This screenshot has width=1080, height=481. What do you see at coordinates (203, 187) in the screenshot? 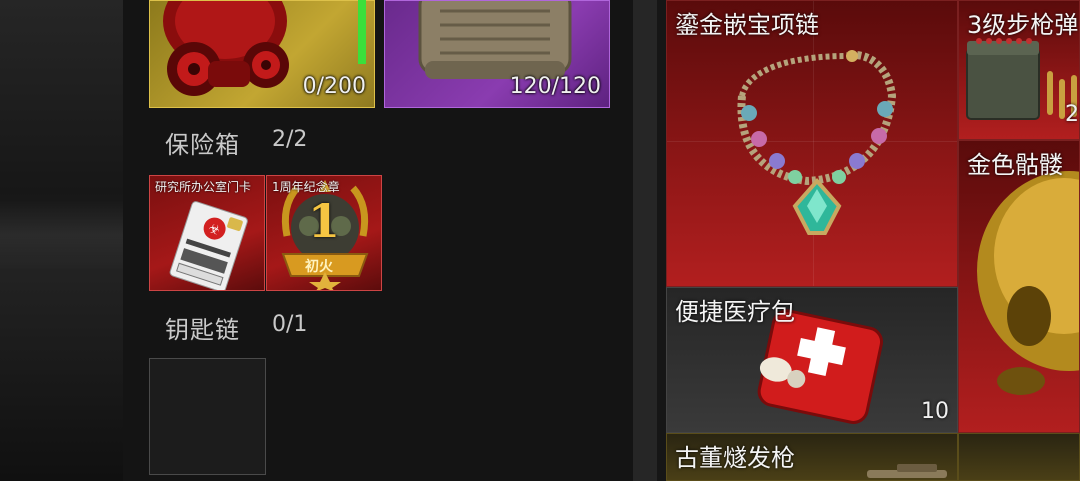
I see `keycard-name: 研究所办公室门卡` at bounding box center [203, 187].